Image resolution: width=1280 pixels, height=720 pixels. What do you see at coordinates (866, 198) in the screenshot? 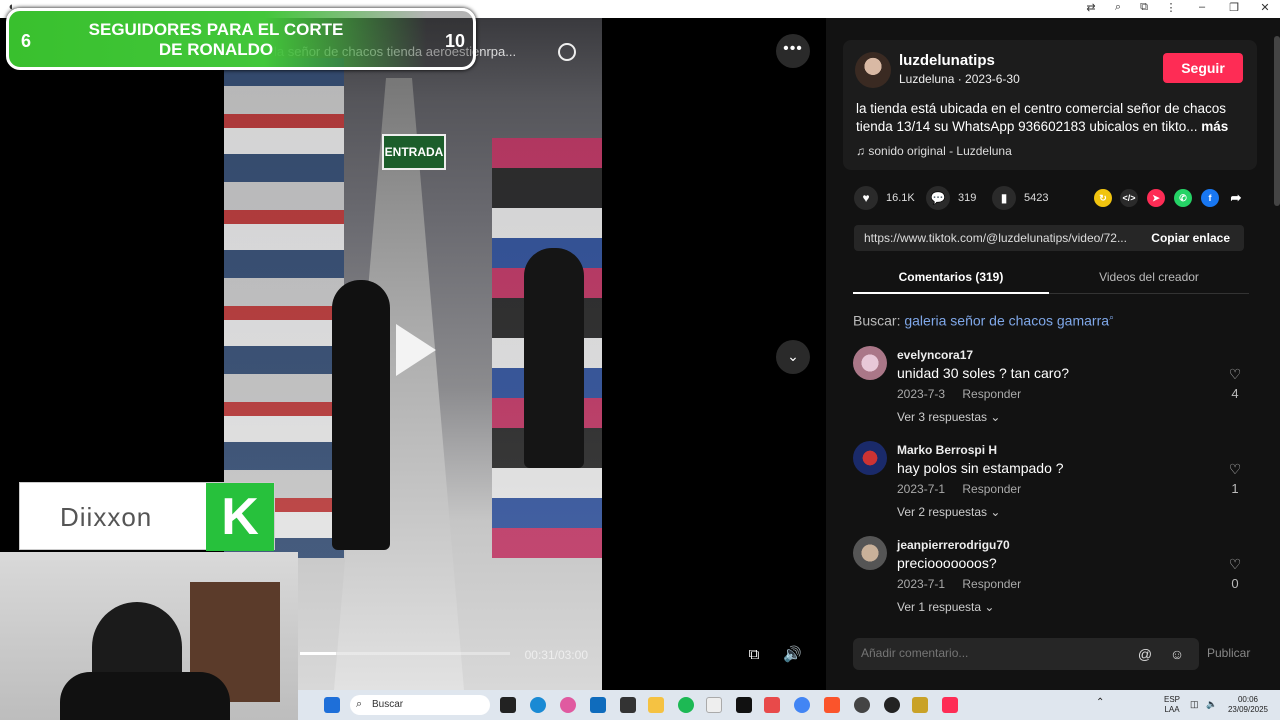
I see `heart-icon: ♥` at bounding box center [866, 198].